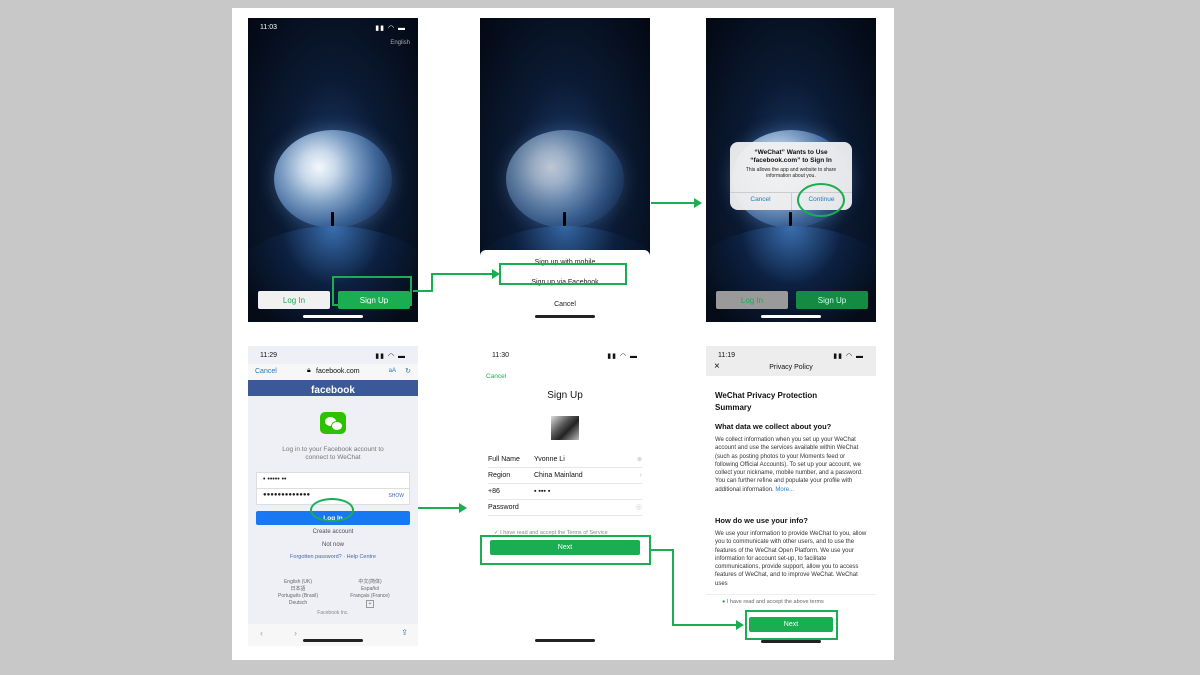 The image size is (1200, 675). I want to click on highlight-continue, so click(821, 200).